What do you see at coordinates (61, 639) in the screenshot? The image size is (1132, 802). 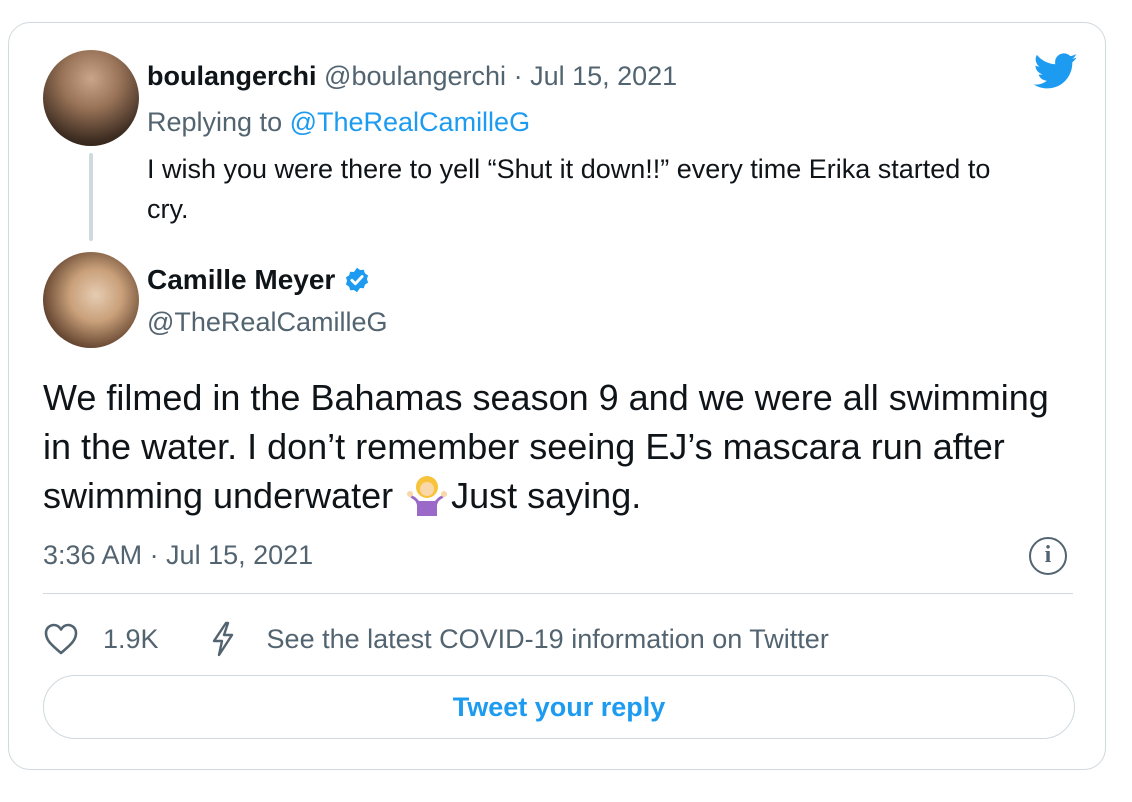 I see `heart-icon` at bounding box center [61, 639].